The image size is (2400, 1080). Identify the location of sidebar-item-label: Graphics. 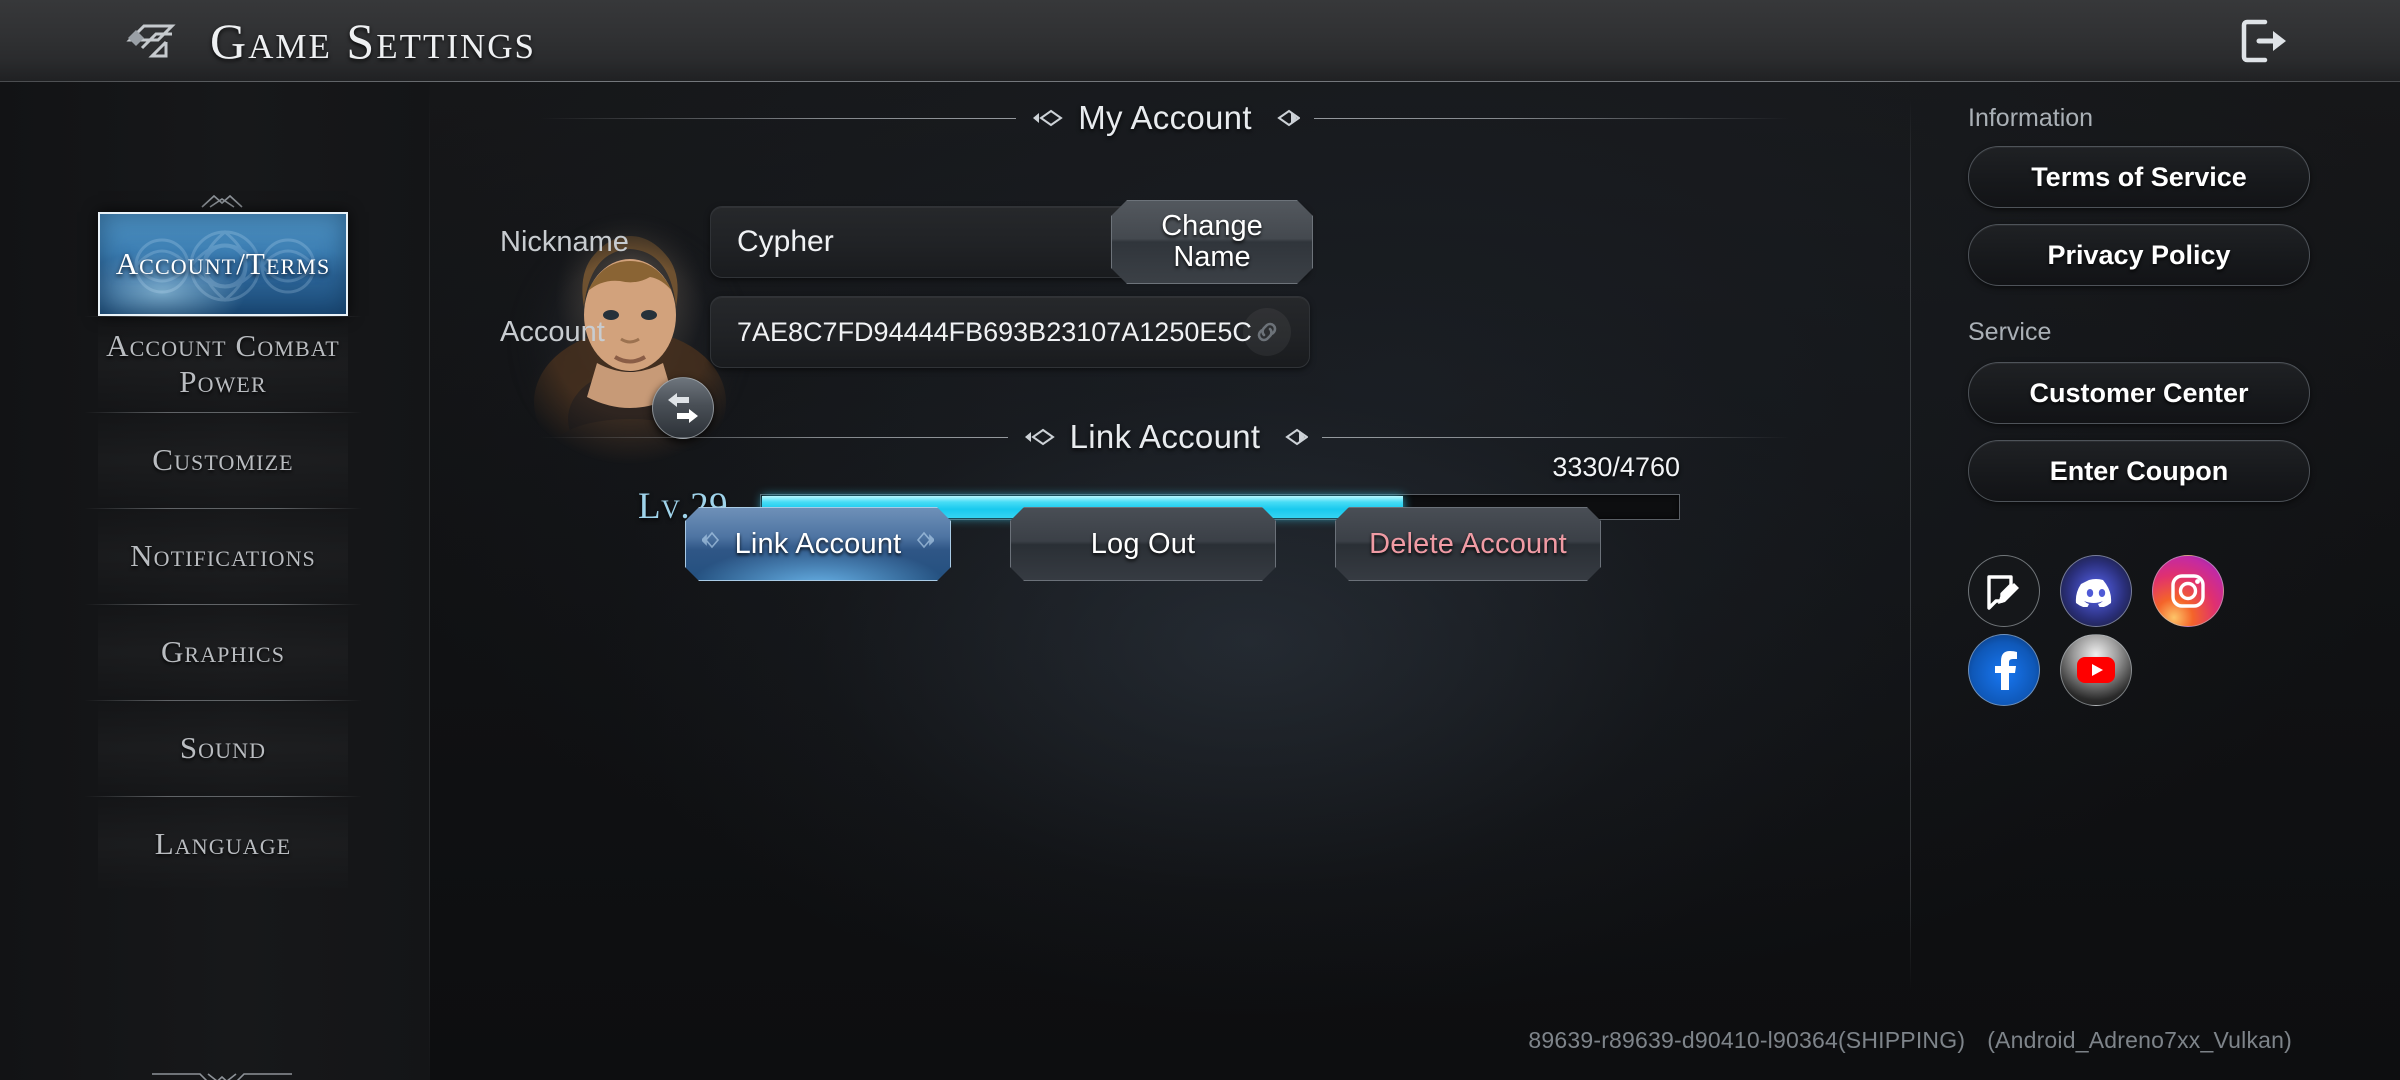
(223, 651).